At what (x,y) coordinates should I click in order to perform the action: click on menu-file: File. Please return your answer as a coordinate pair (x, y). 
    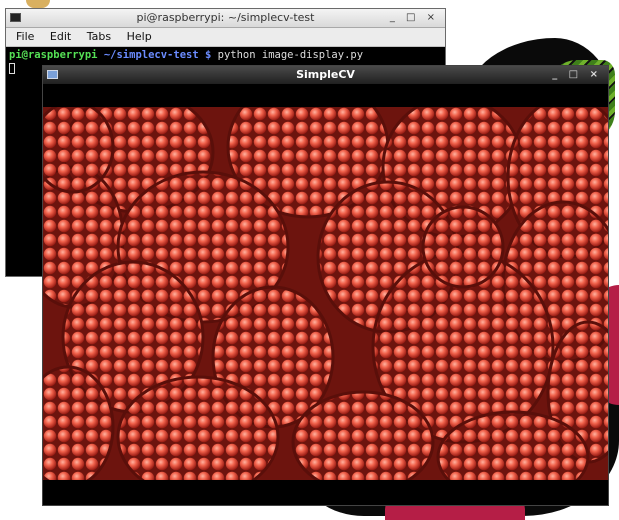
    Looking at the image, I should click on (25, 36).